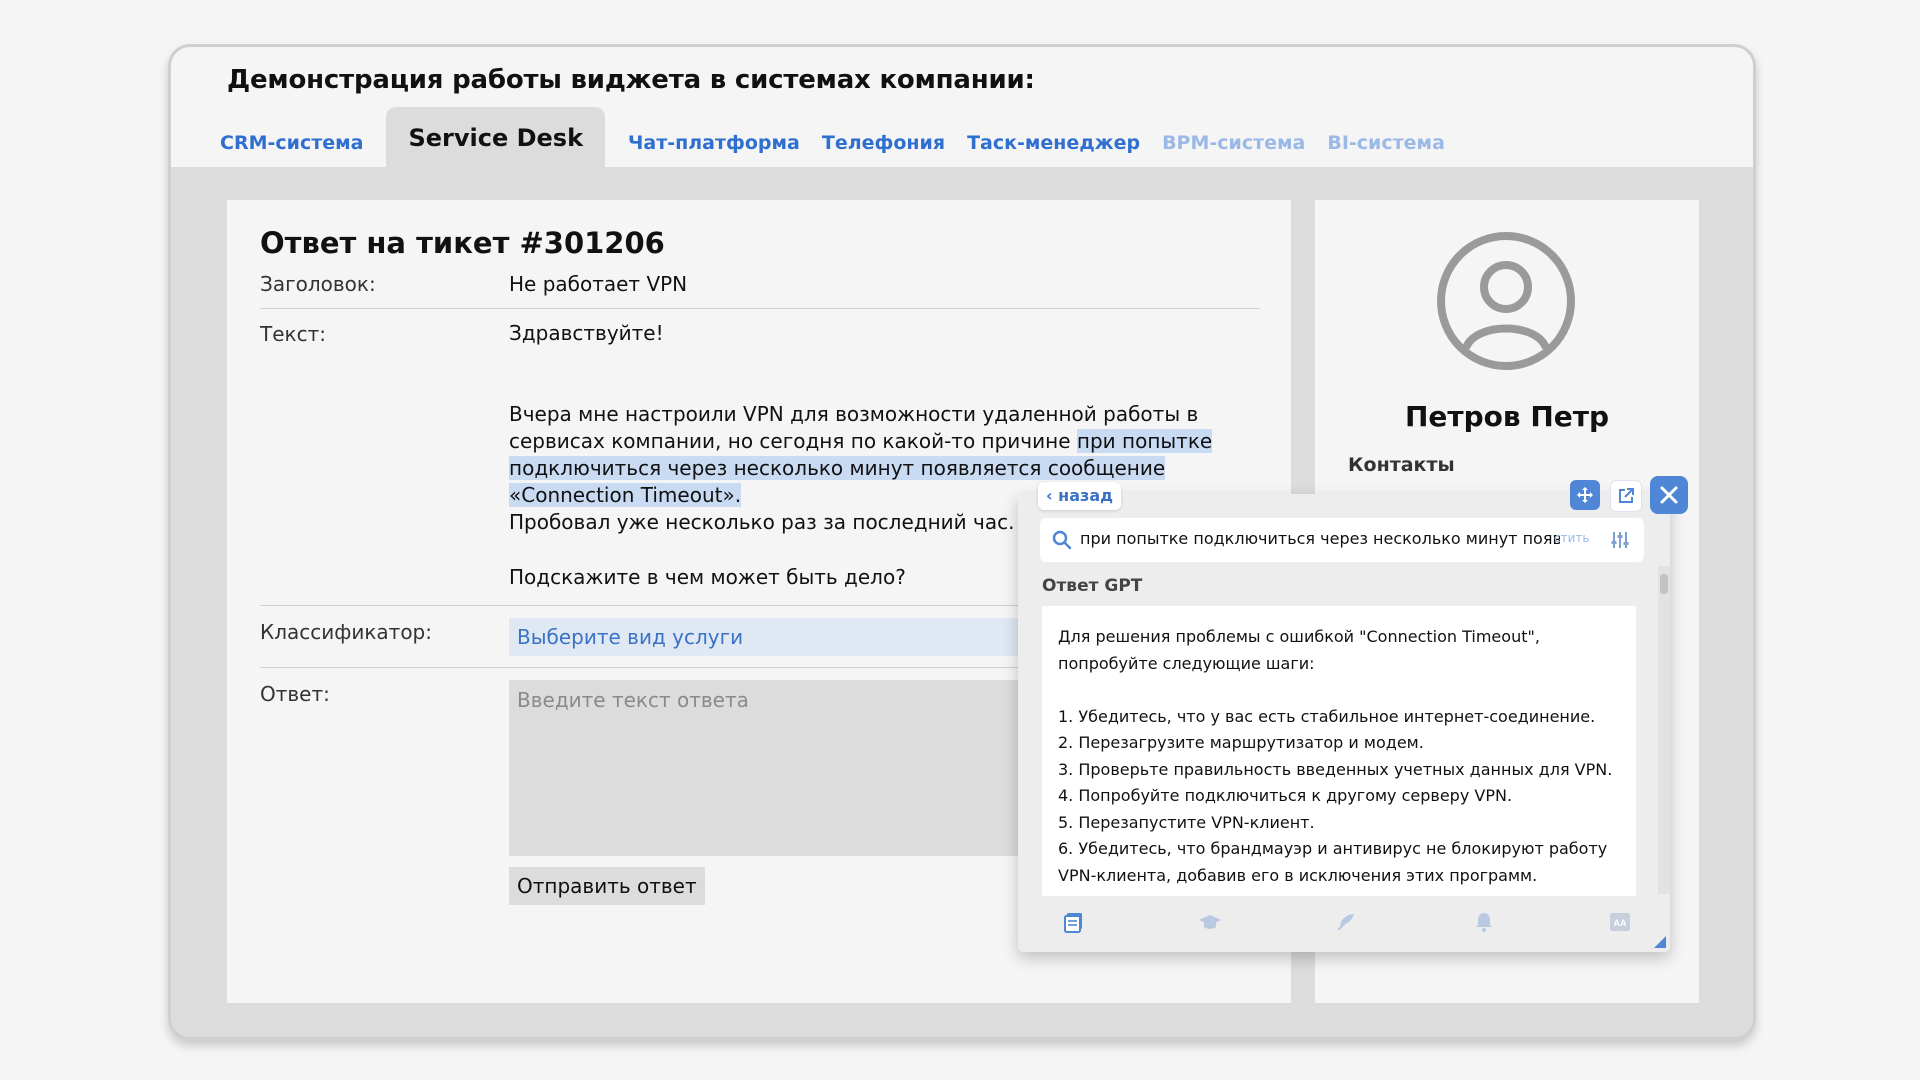  What do you see at coordinates (1092, 586) in the screenshot?
I see `gpt-answer-heading: Ответ GPT` at bounding box center [1092, 586].